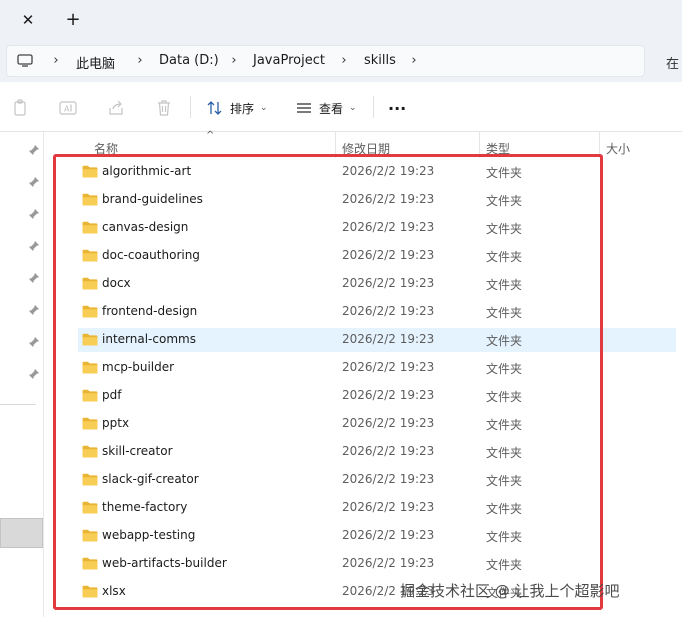  What do you see at coordinates (151, 255) in the screenshot?
I see `file-name: doc-coauthoring` at bounding box center [151, 255].